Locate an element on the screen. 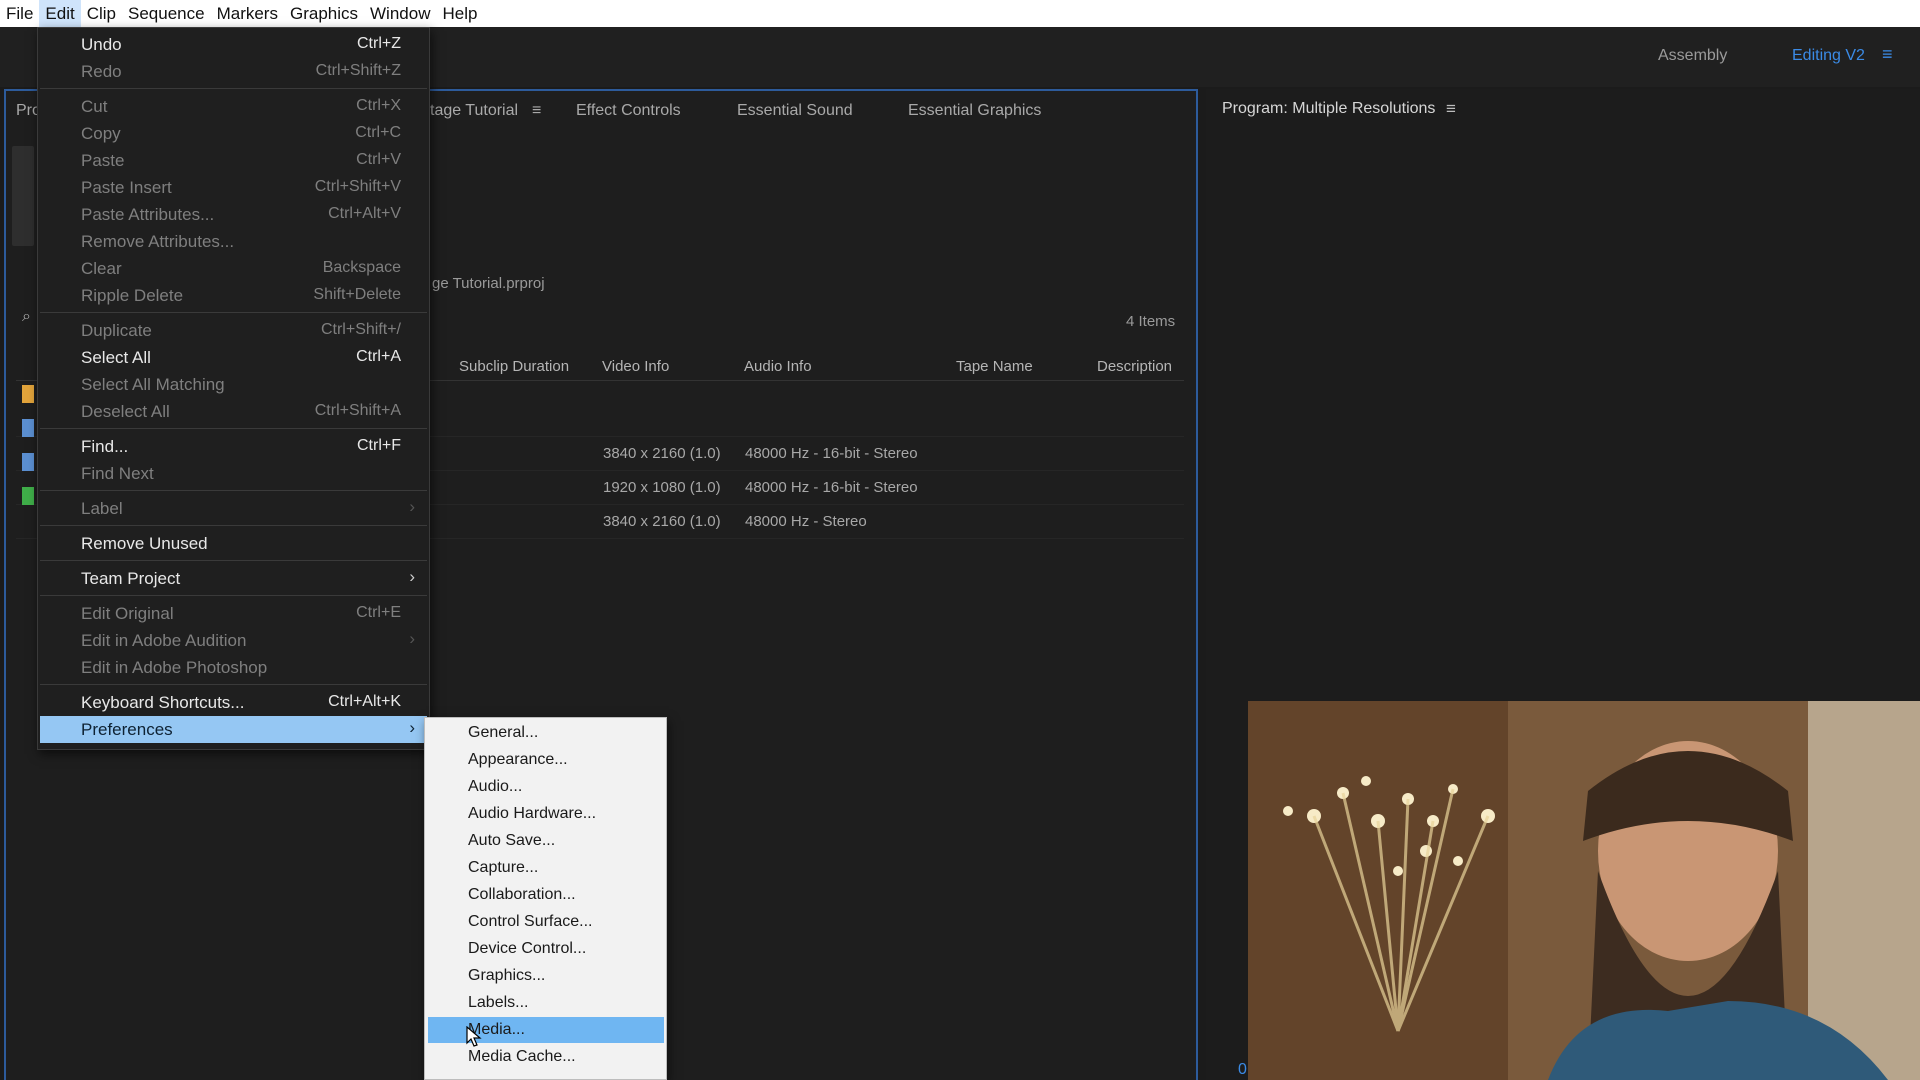  tab-essential-graphics: Essential Graphics is located at coordinates (974, 111).